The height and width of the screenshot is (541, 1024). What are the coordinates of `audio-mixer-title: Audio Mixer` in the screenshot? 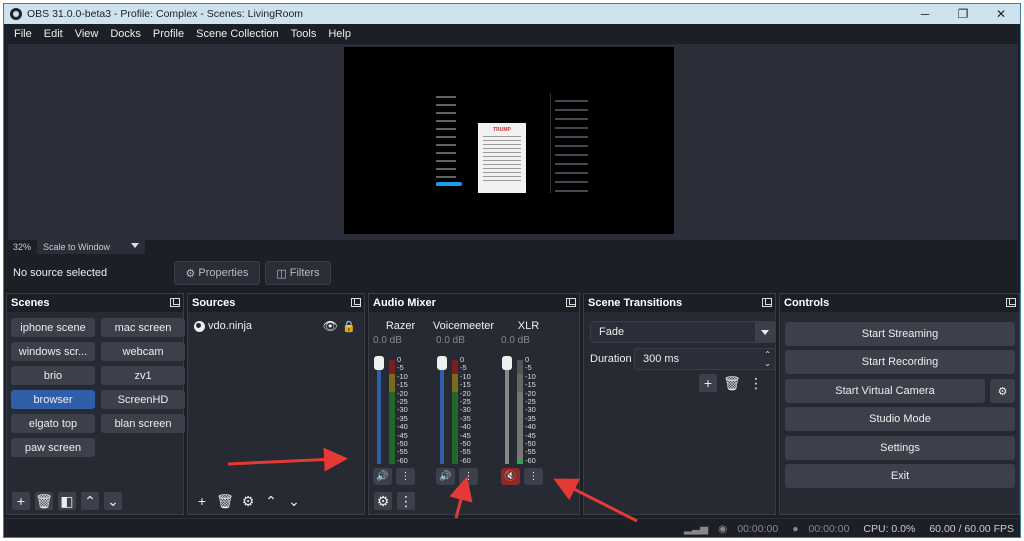 It's located at (474, 303).